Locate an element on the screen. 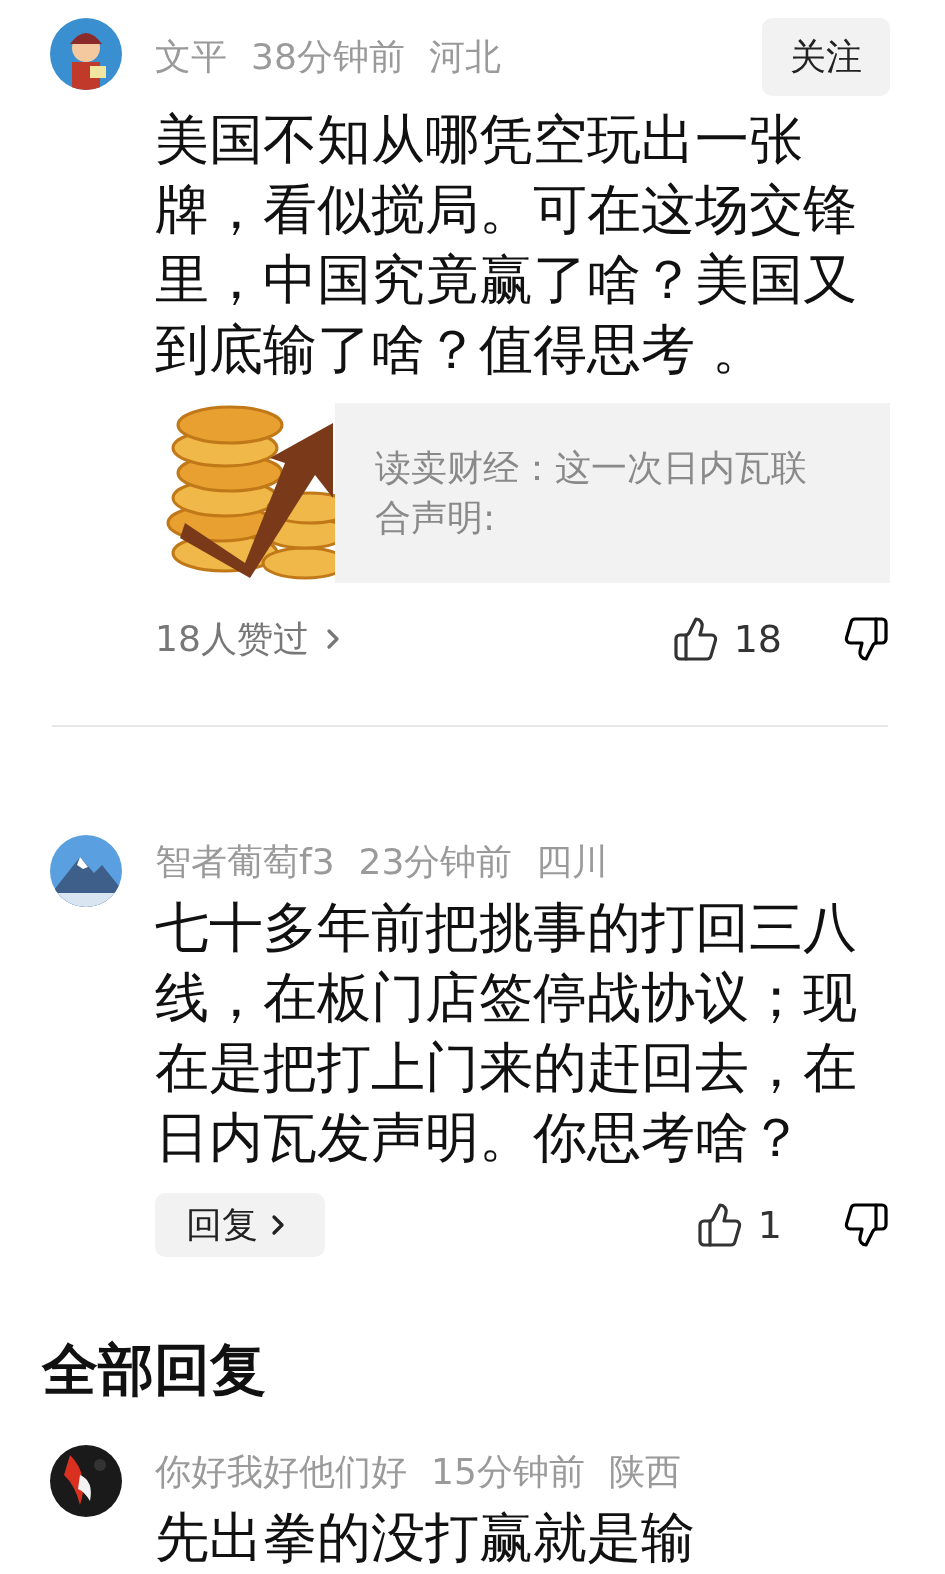 This screenshot has height=1574, width=945. follow-button: 关注 is located at coordinates (826, 57).